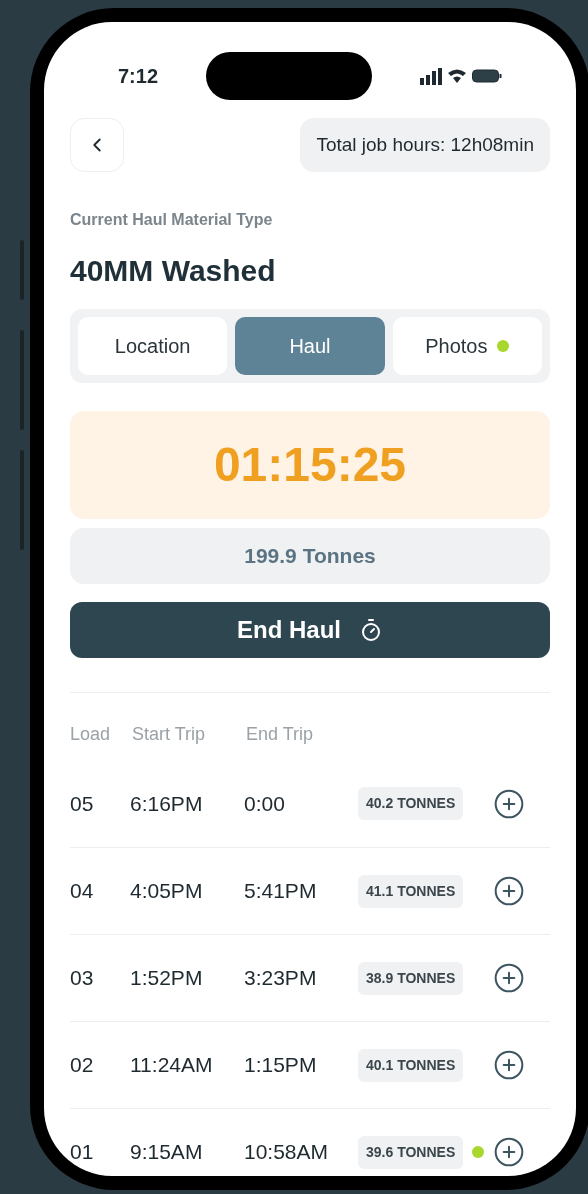 The image size is (588, 1194). I want to click on end-time: 10:58AM, so click(287, 1152).